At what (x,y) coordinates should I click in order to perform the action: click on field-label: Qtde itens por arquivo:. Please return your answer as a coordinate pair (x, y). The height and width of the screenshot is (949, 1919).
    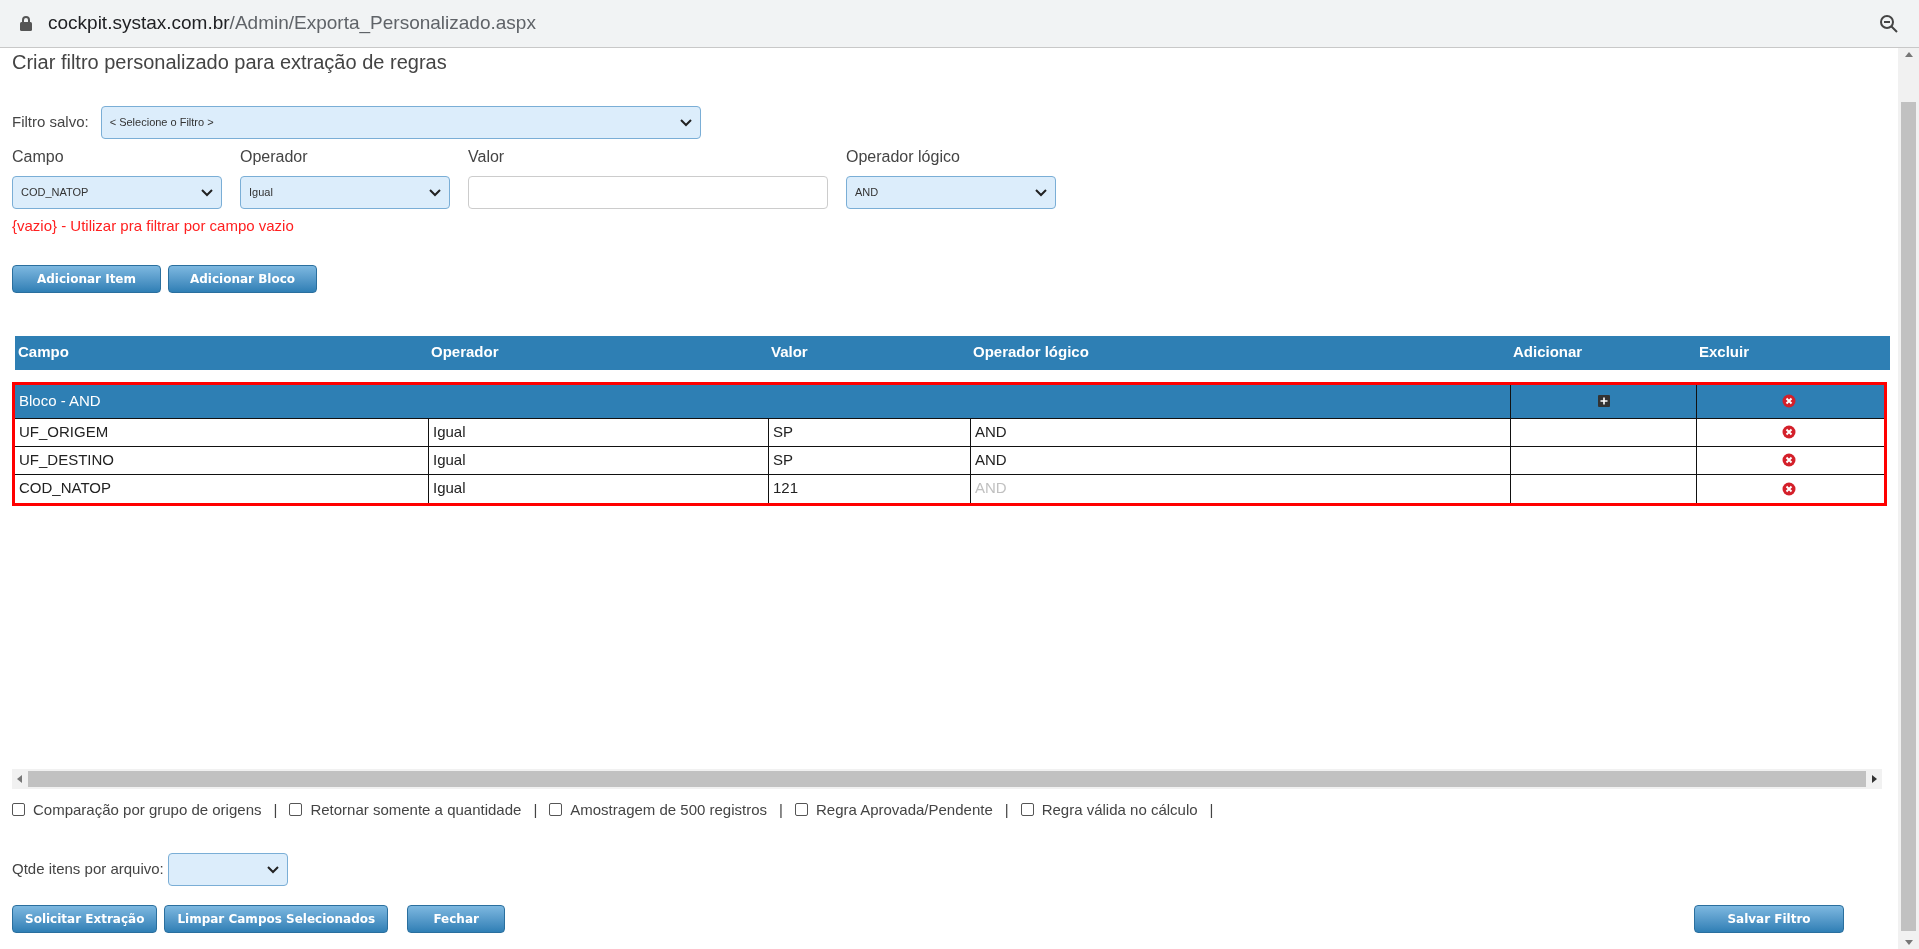
    Looking at the image, I should click on (88, 869).